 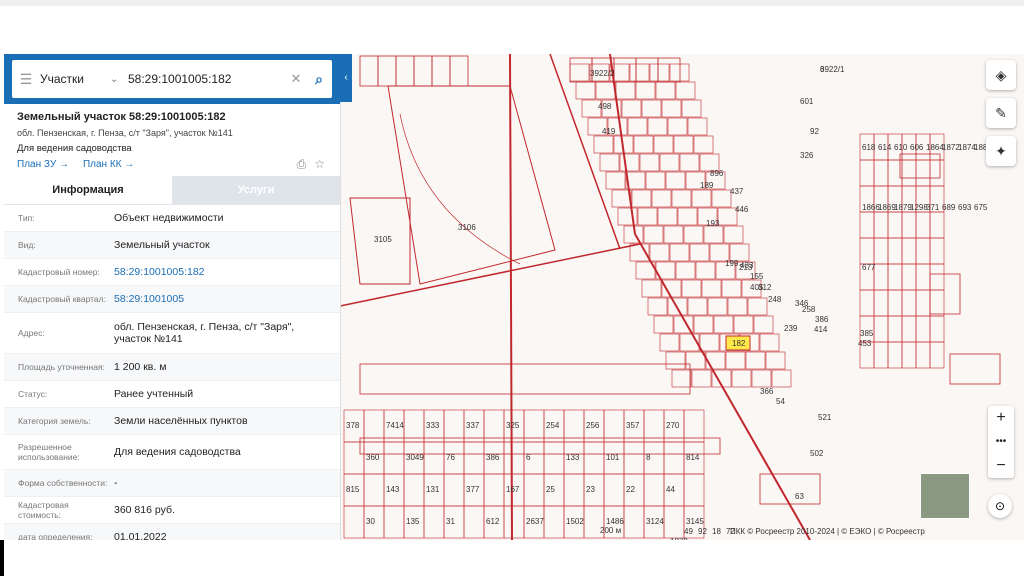 What do you see at coordinates (353, 425) in the screenshot?
I see `parcel-label: 378` at bounding box center [353, 425].